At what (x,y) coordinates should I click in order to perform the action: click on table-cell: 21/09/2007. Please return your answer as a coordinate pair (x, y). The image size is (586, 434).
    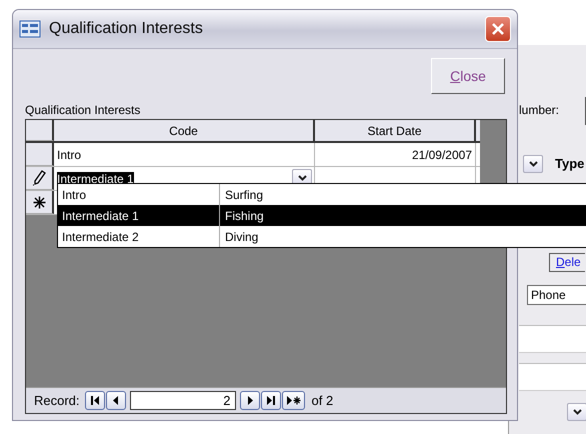
    Looking at the image, I should click on (395, 154).